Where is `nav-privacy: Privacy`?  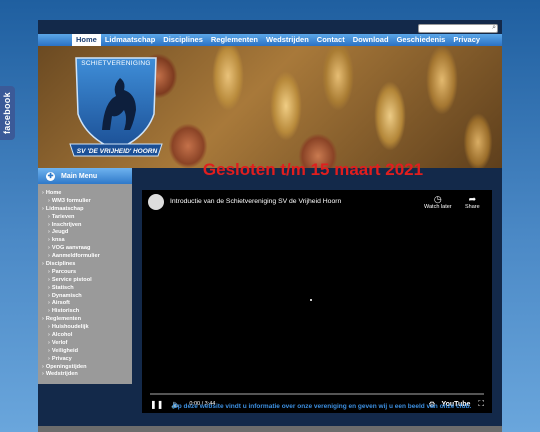 nav-privacy: Privacy is located at coordinates (466, 40).